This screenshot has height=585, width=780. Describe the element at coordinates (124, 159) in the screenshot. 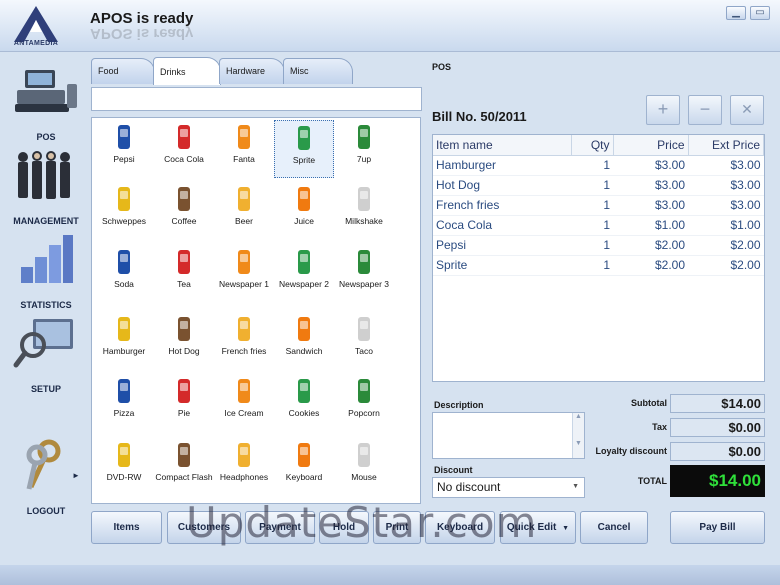

I see `product-label: Pepsi` at that location.